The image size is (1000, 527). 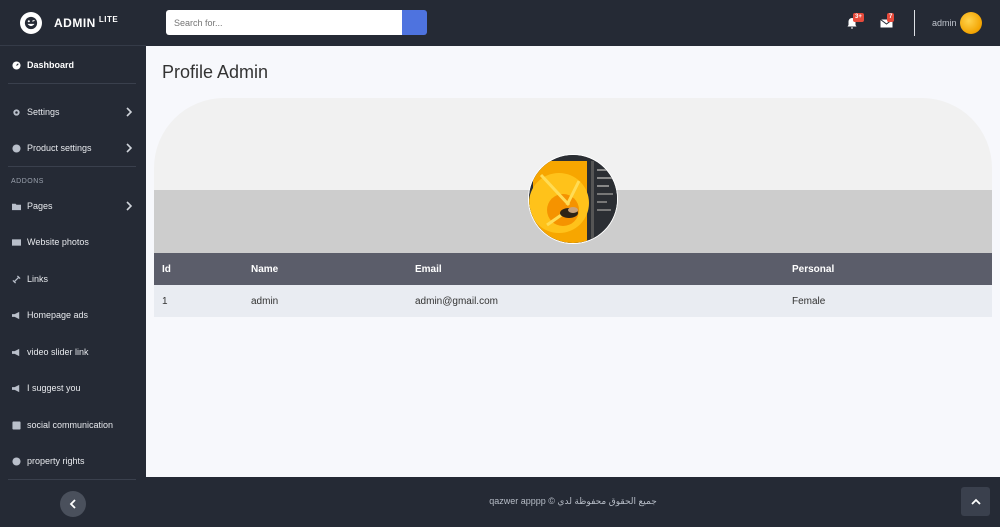 What do you see at coordinates (573, 269) in the screenshot?
I see `table-header-row: Id Name Email Personal` at bounding box center [573, 269].